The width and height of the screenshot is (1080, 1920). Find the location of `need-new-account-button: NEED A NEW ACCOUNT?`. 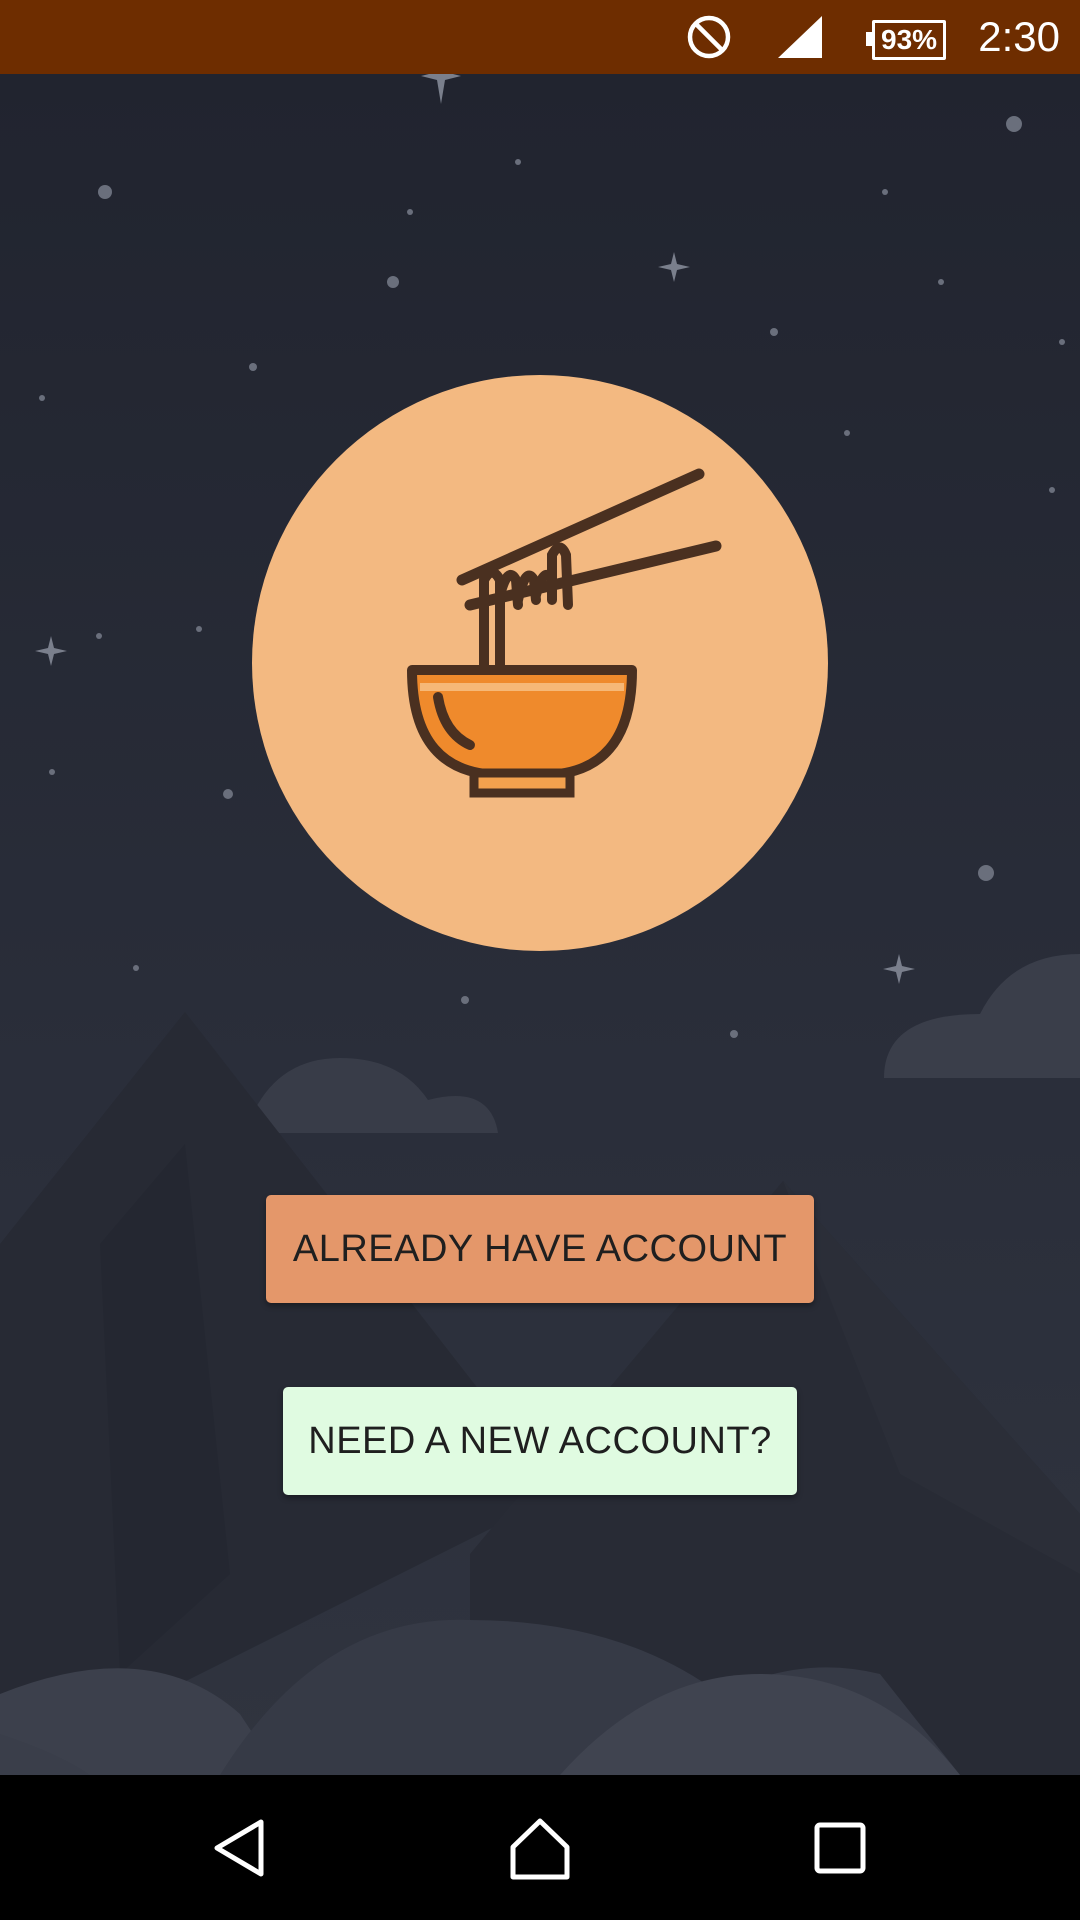

need-new-account-button: NEED A NEW ACCOUNT? is located at coordinates (540, 1441).